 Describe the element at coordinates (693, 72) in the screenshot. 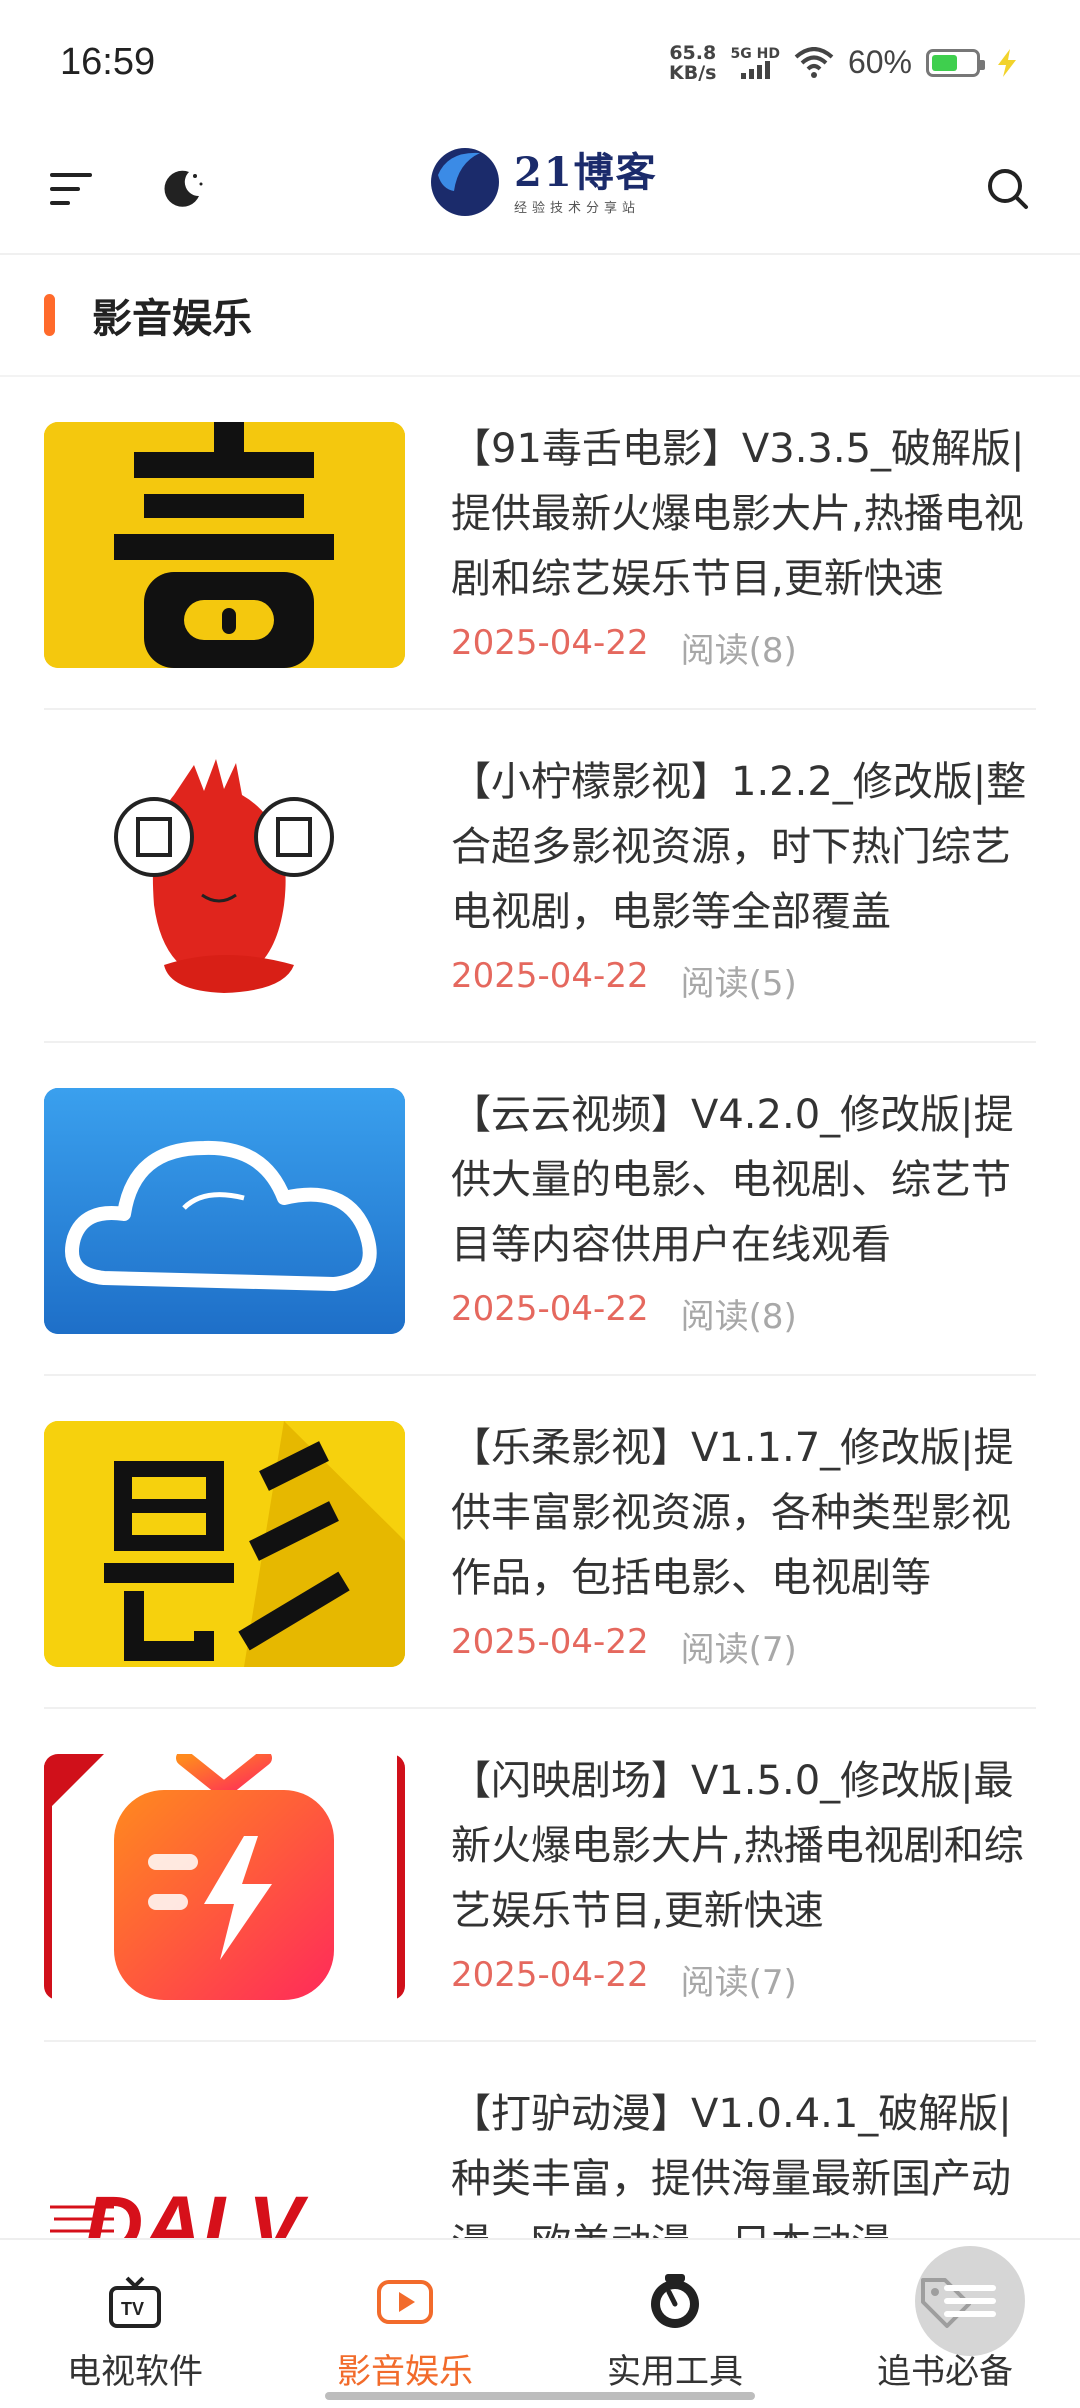

I see `net-speed-unit: KB/s` at that location.